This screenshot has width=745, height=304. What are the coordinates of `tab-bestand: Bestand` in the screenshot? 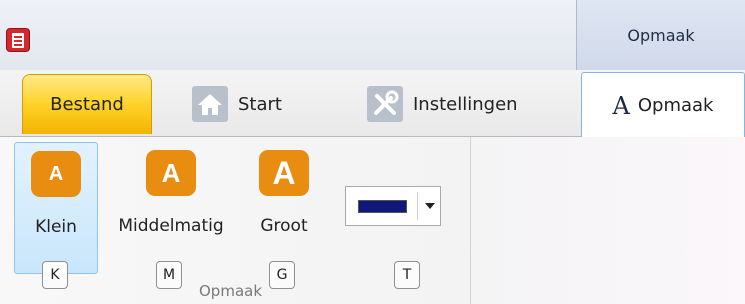 It's located at (87, 104).